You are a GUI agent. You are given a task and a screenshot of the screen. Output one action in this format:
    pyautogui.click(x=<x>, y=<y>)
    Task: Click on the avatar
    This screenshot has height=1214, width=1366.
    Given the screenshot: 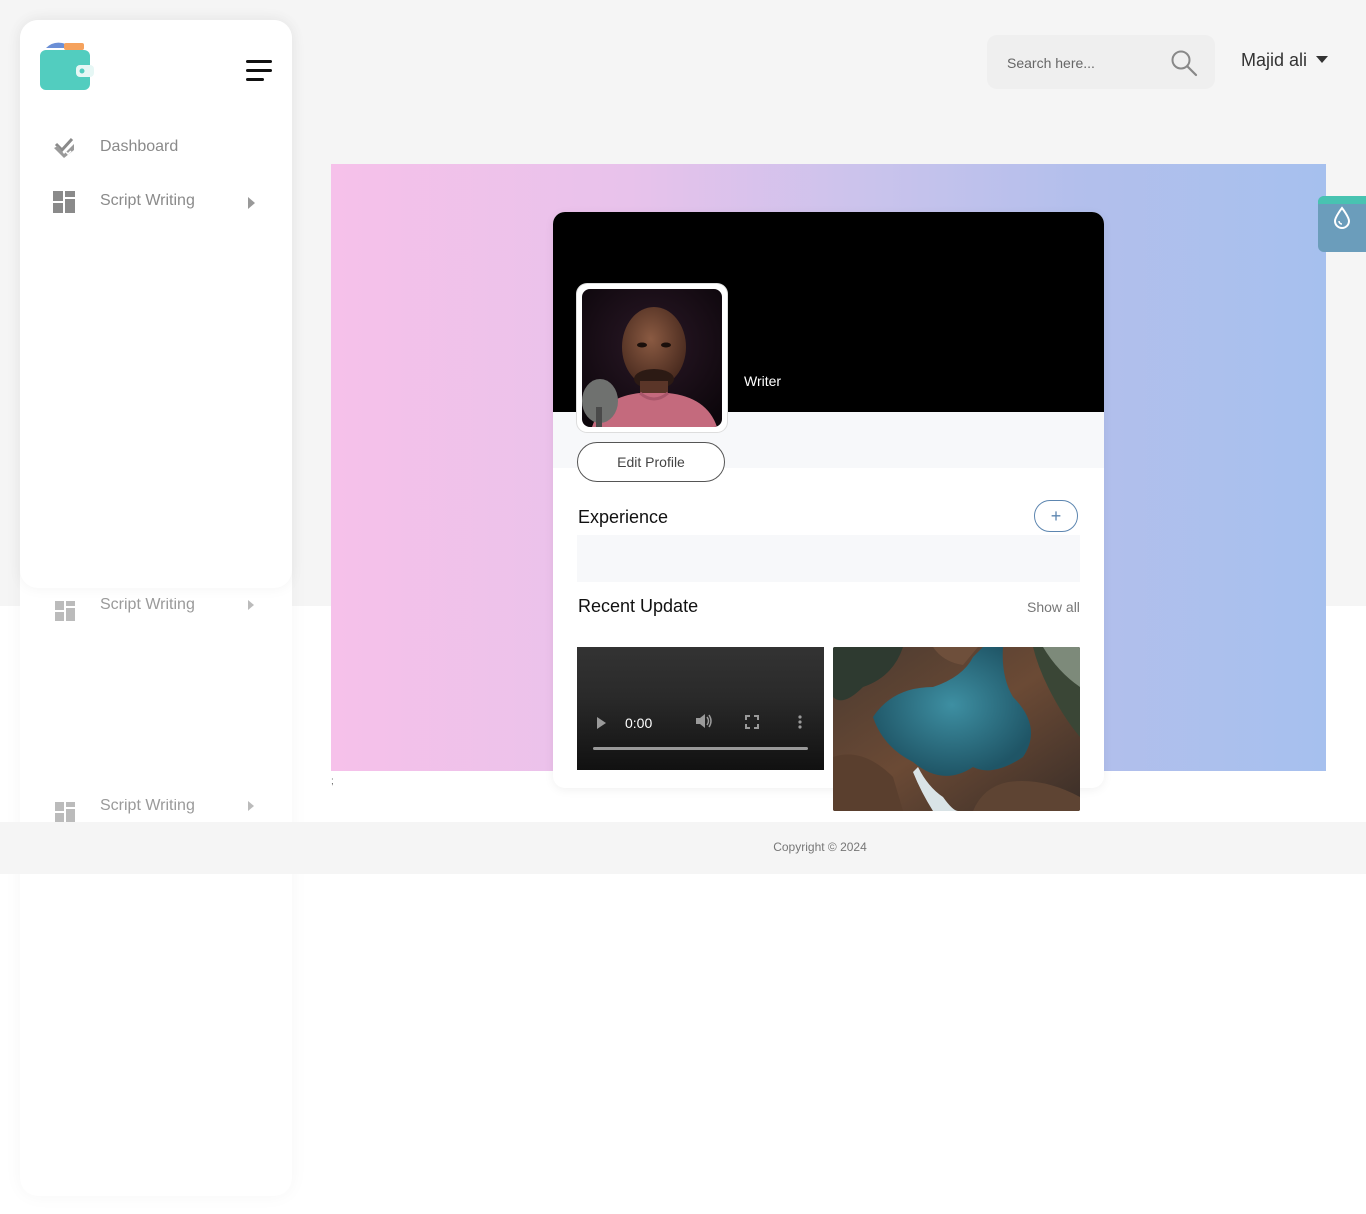 What is the action you would take?
    pyautogui.click(x=652, y=358)
    